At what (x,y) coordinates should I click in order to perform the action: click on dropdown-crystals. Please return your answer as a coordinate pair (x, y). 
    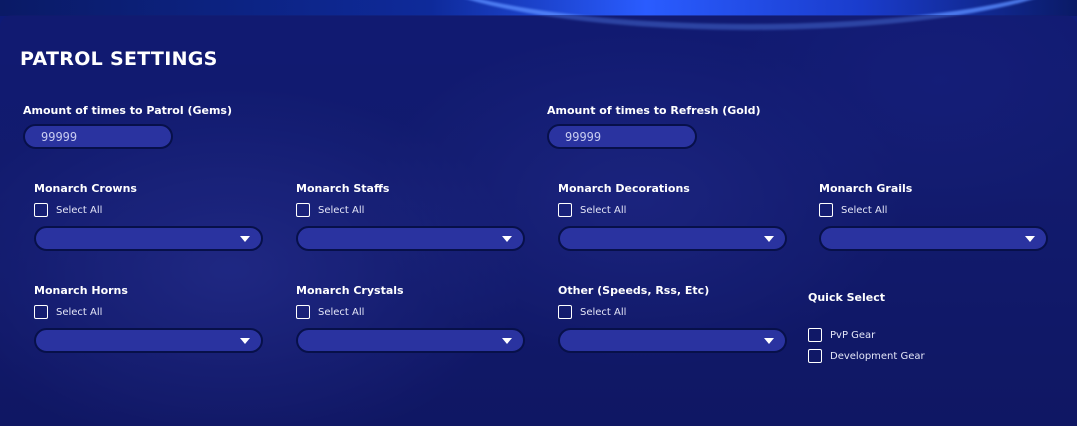
    Looking at the image, I should click on (410, 340).